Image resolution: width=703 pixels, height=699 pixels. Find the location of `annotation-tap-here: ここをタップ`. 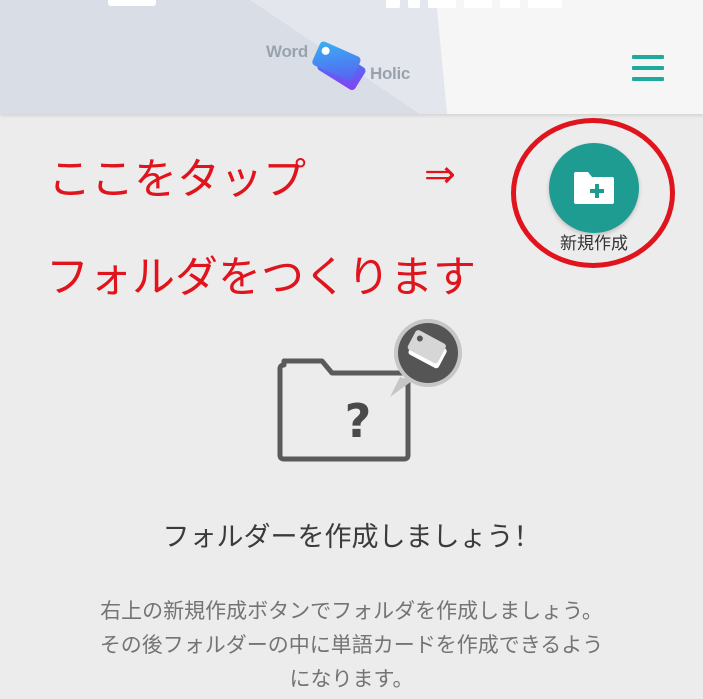

annotation-tap-here: ここをタップ is located at coordinates (177, 180).